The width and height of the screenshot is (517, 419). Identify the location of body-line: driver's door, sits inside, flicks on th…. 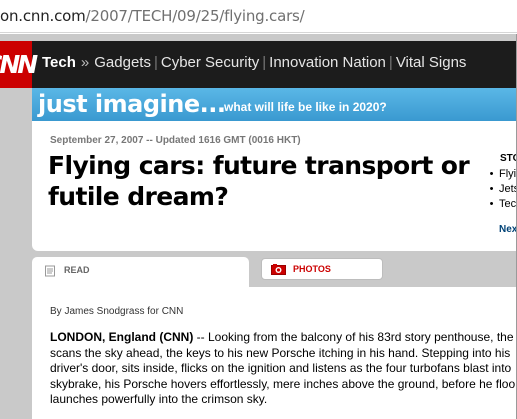
(281, 368).